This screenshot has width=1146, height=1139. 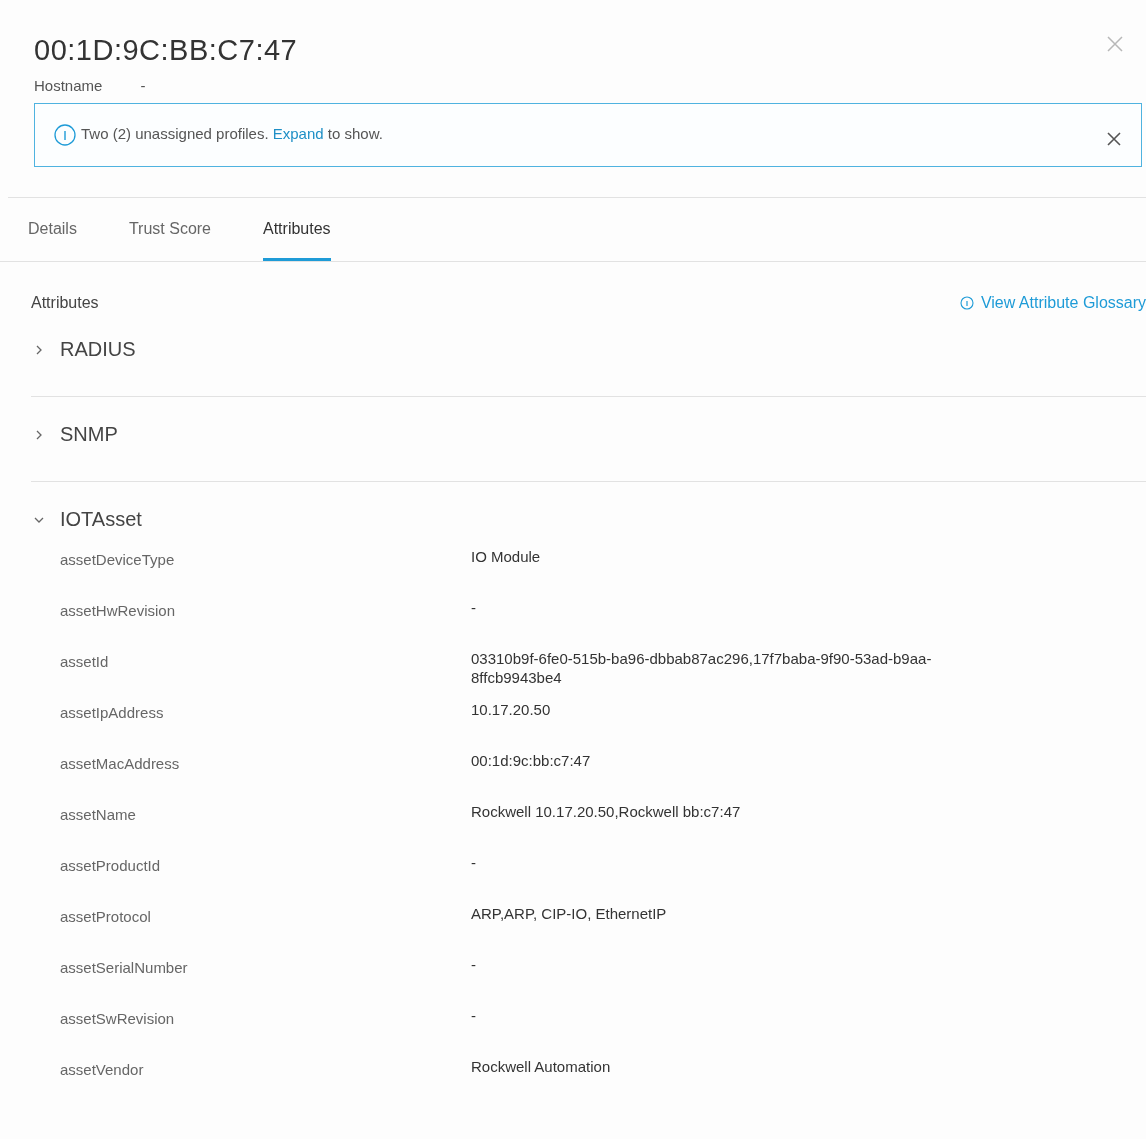 What do you see at coordinates (68, 85) in the screenshot?
I see `hostname-label: Hostname` at bounding box center [68, 85].